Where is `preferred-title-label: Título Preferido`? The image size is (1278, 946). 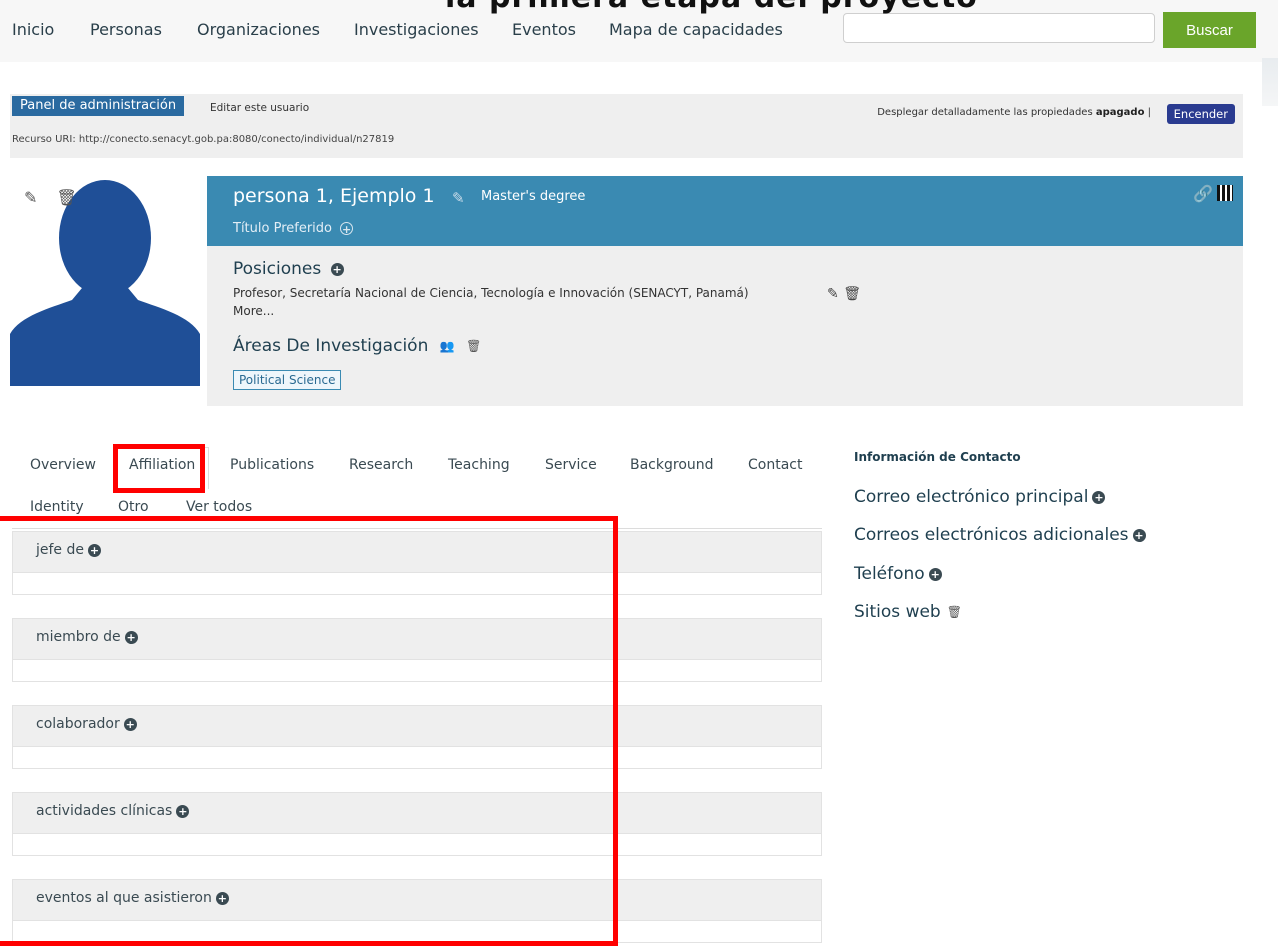
preferred-title-label: Título Preferido is located at coordinates (282, 228).